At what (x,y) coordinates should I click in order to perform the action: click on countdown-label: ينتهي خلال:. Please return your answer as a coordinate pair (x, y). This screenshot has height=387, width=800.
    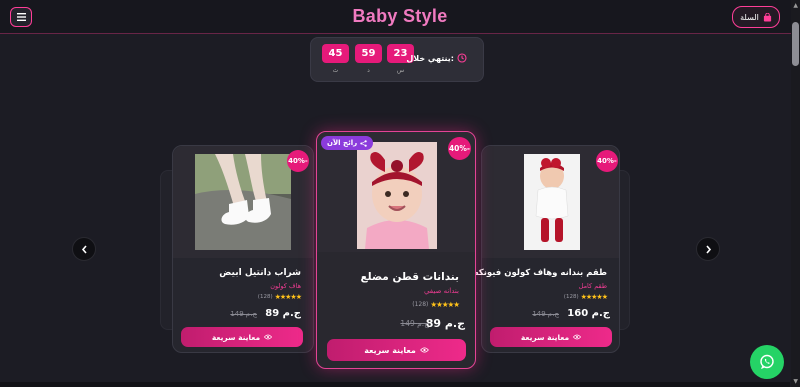
    Looking at the image, I should click on (436, 58).